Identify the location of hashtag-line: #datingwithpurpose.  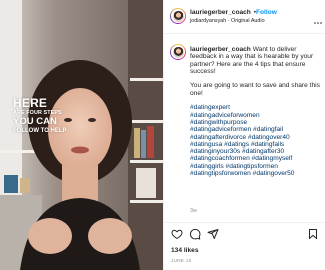
(256, 122).